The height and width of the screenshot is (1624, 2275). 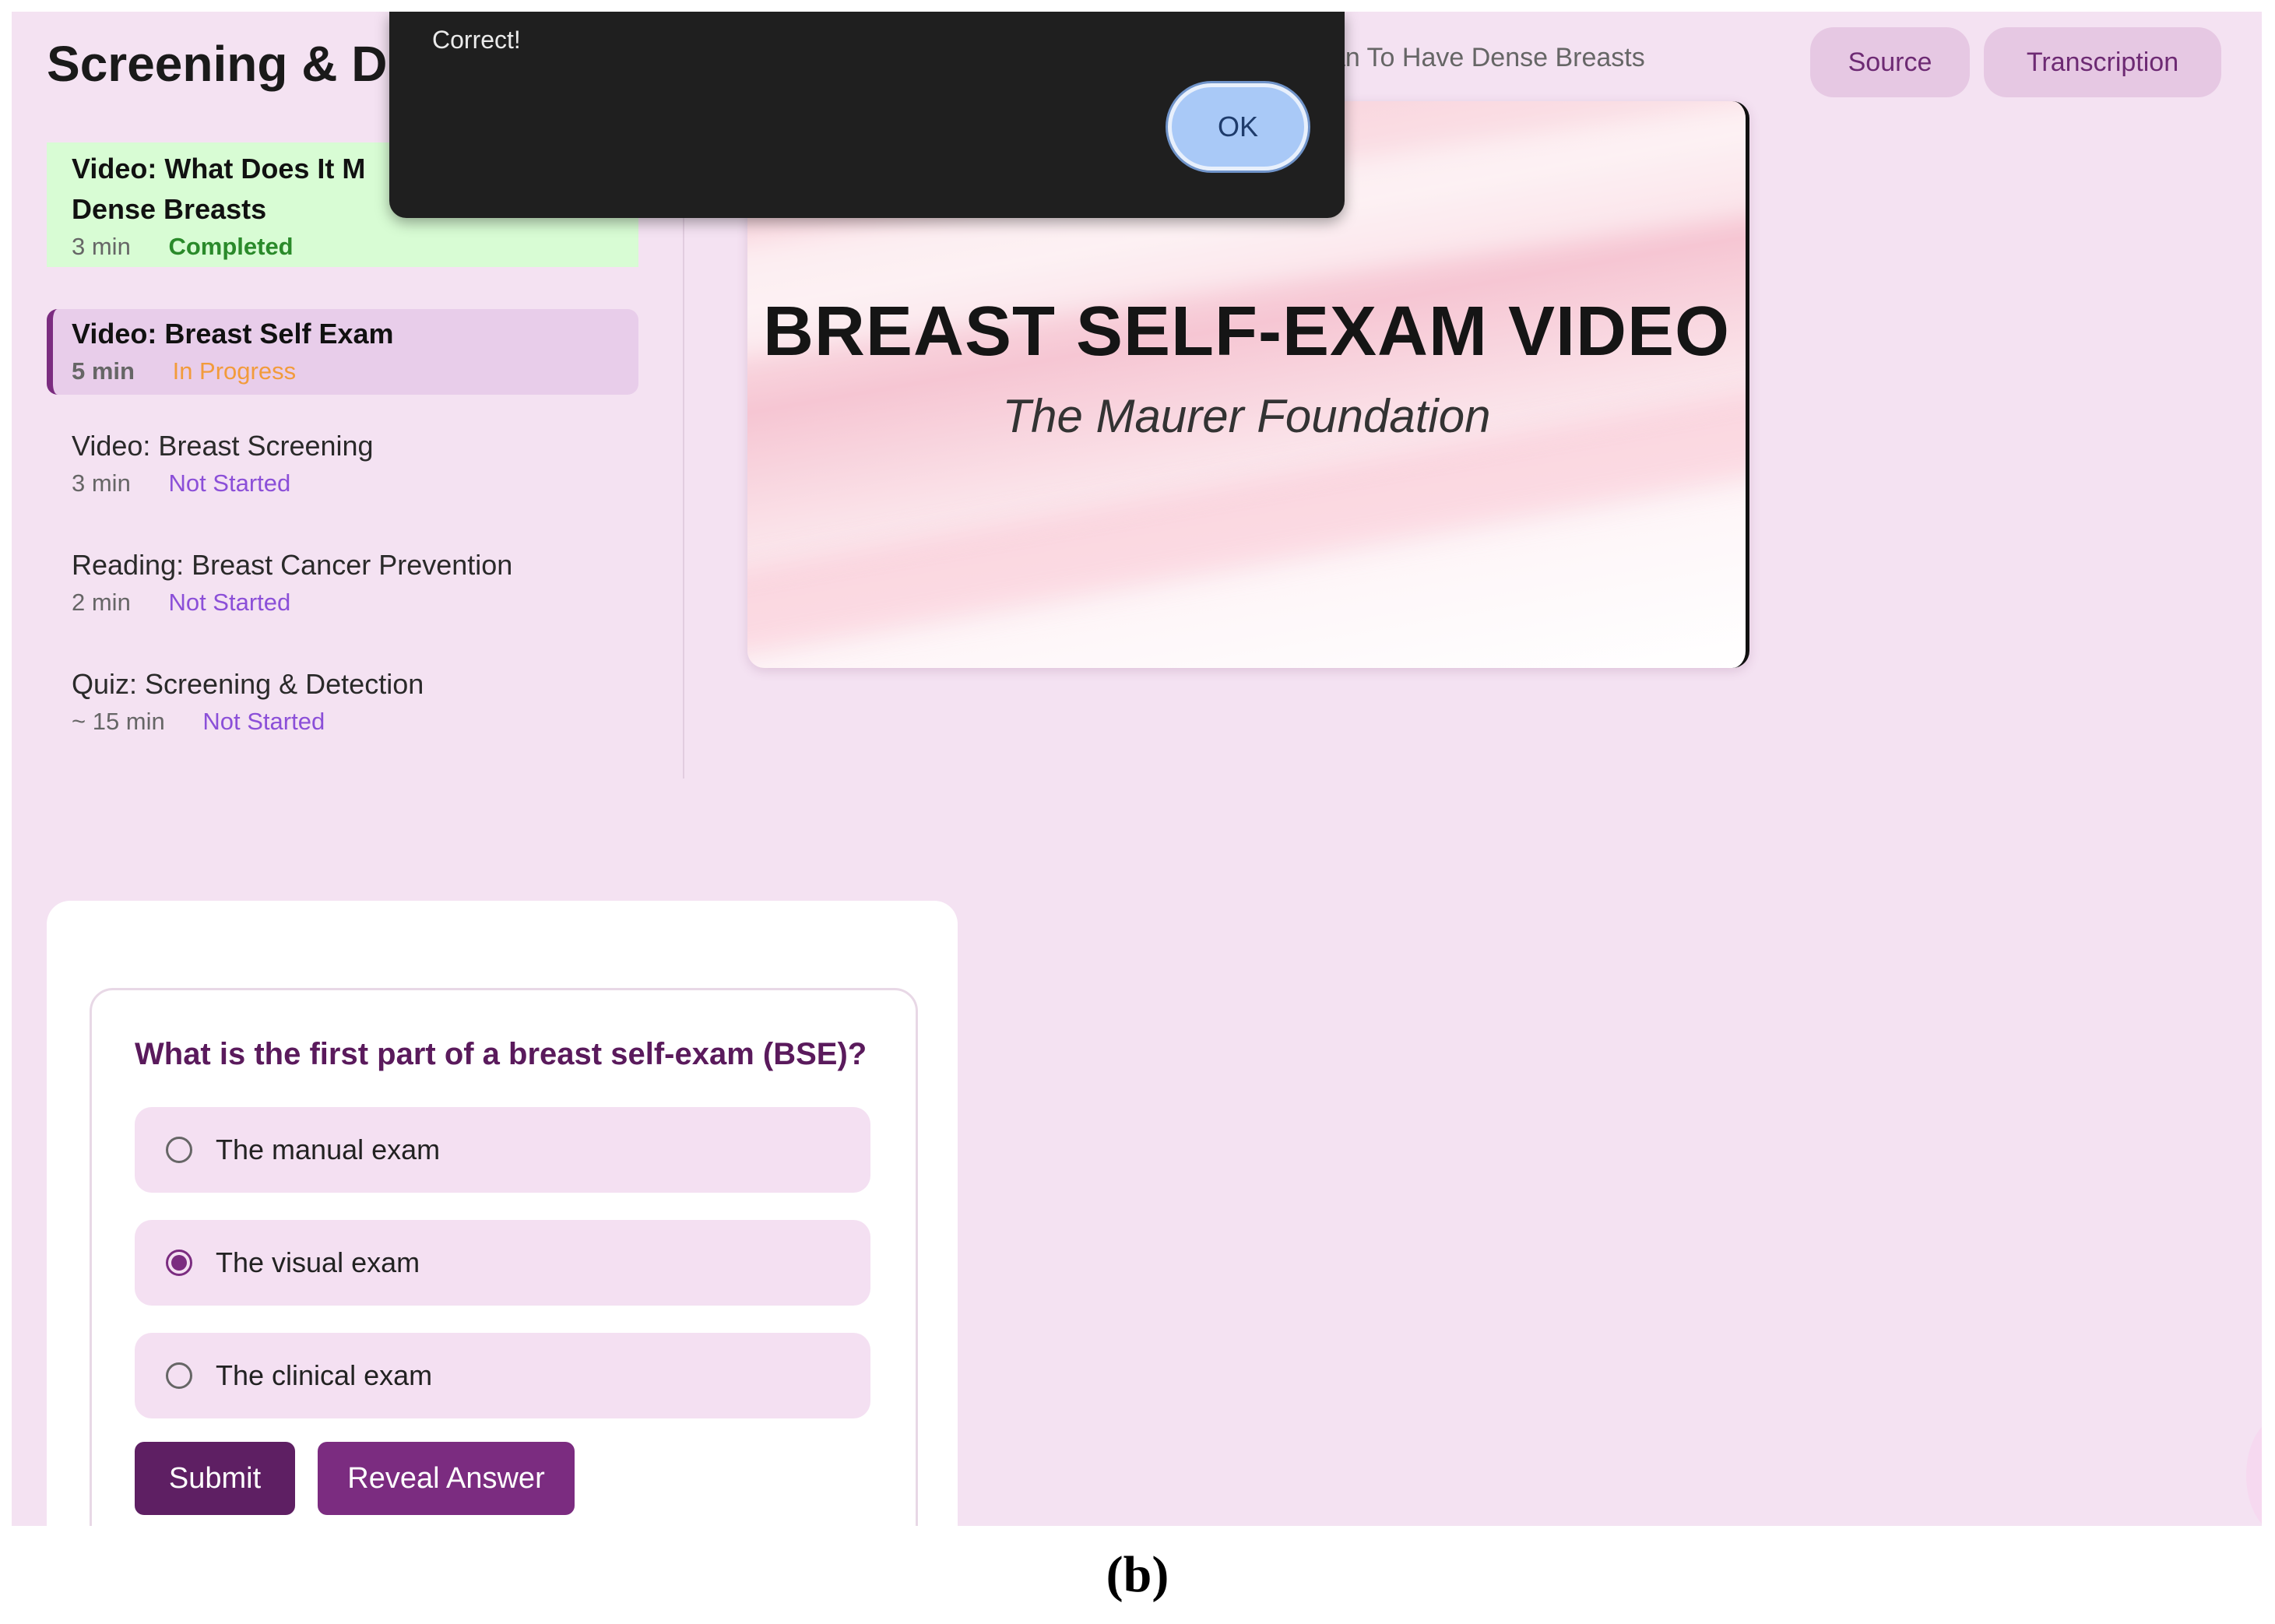 I want to click on quiz-option-visual: The visual exam, so click(x=502, y=1263).